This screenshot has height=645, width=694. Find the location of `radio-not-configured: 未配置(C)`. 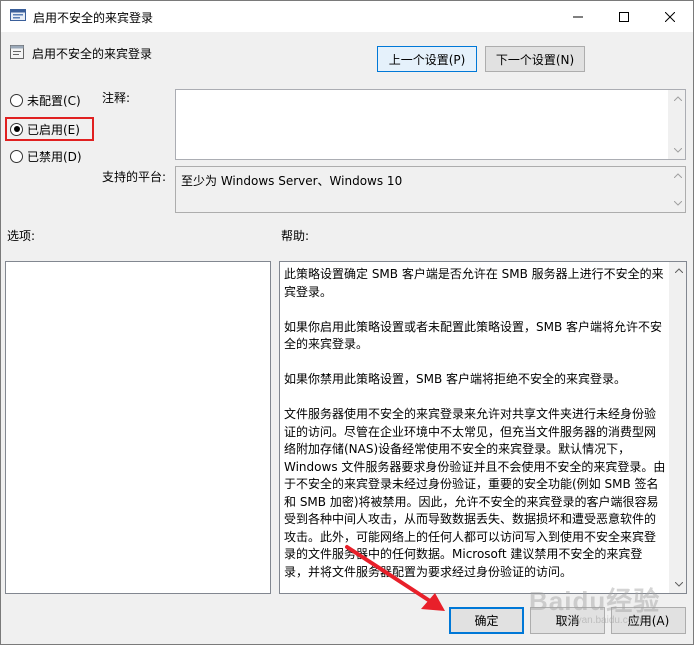

radio-not-configured: 未配置(C) is located at coordinates (45, 100).